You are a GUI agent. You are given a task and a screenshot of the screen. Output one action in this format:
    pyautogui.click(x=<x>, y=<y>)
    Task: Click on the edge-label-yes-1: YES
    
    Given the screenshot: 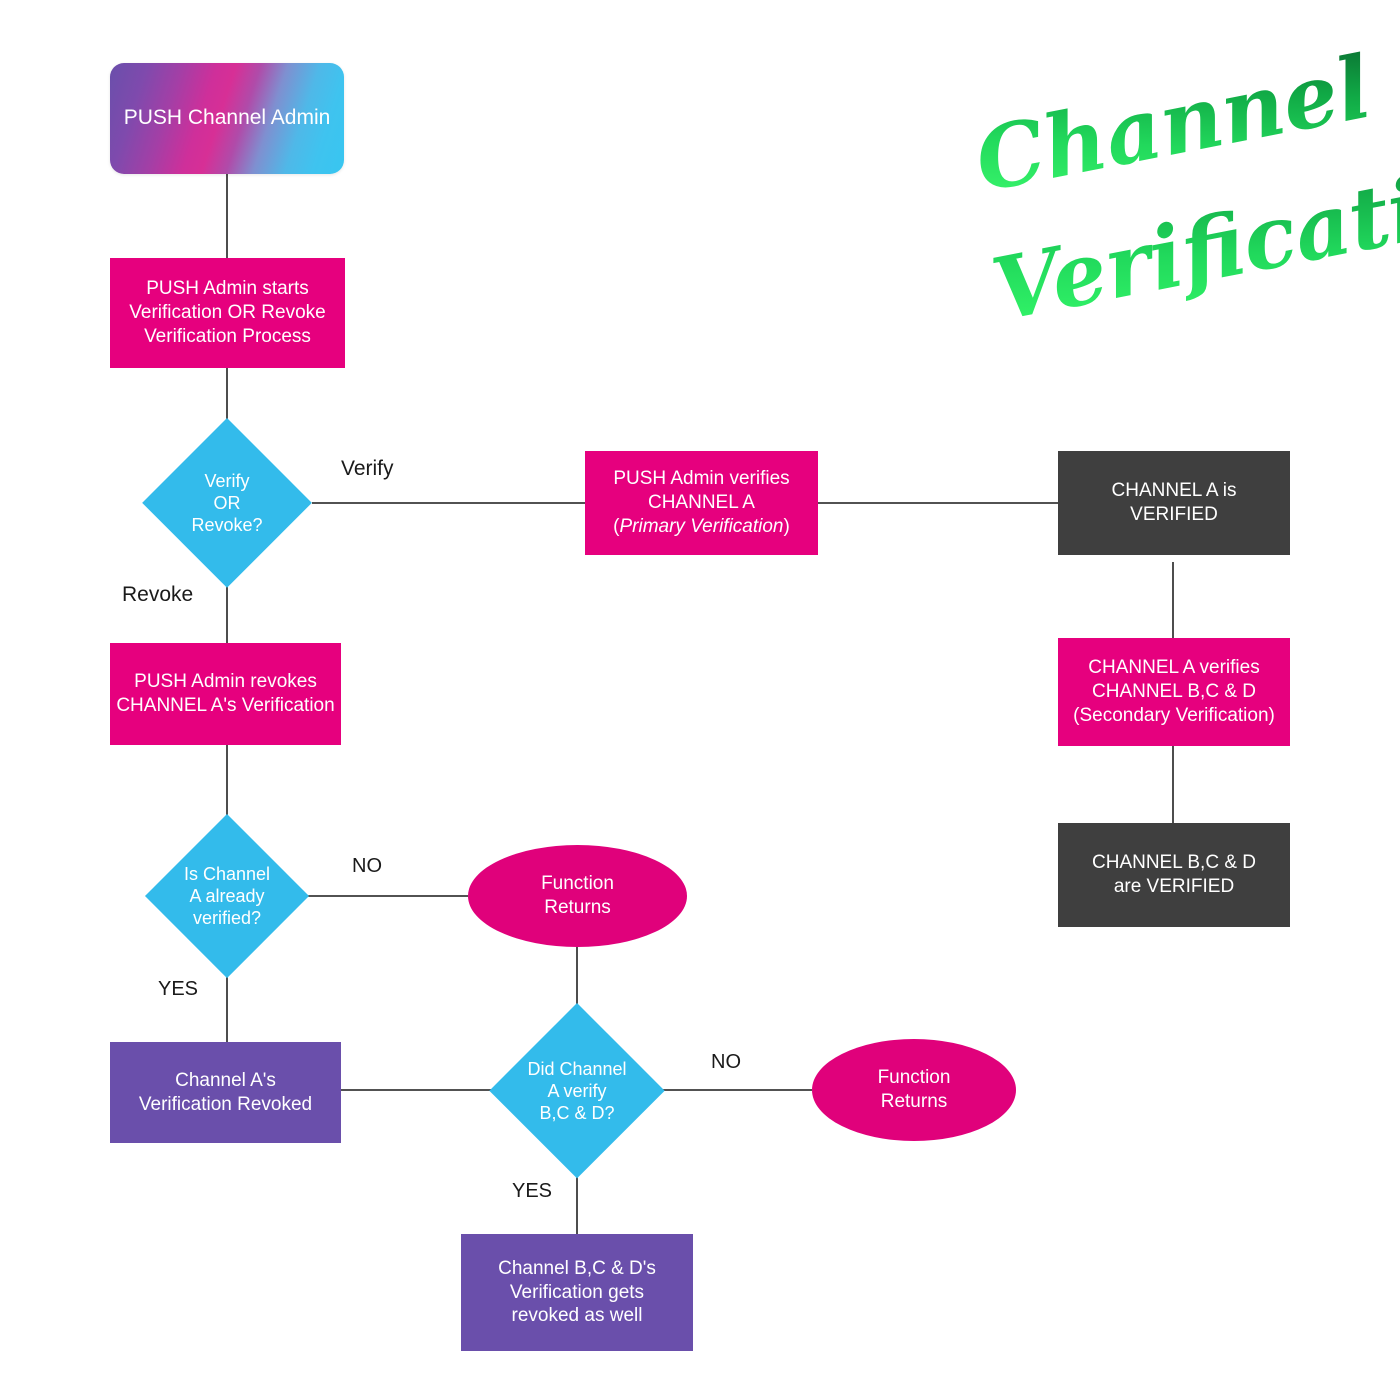 What is the action you would take?
    pyautogui.click(x=178, y=989)
    